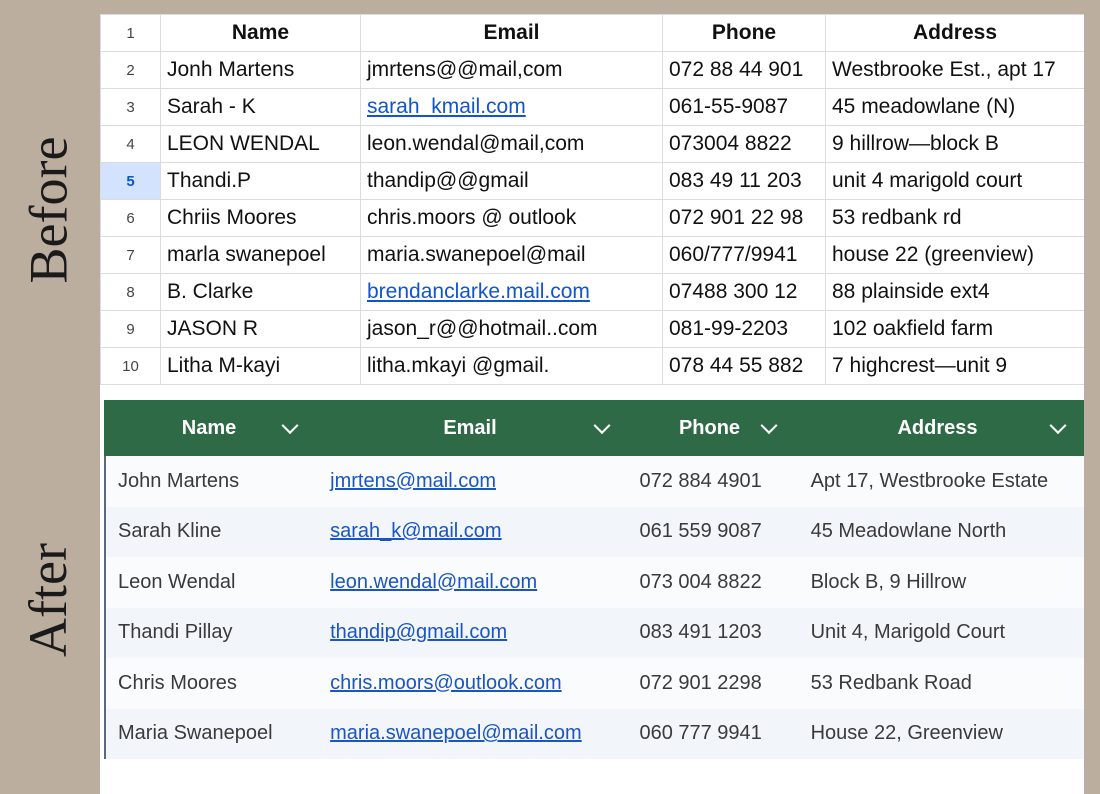 This screenshot has width=1100, height=794. I want to click on cell-address: house 22 (greenview), so click(954, 255).